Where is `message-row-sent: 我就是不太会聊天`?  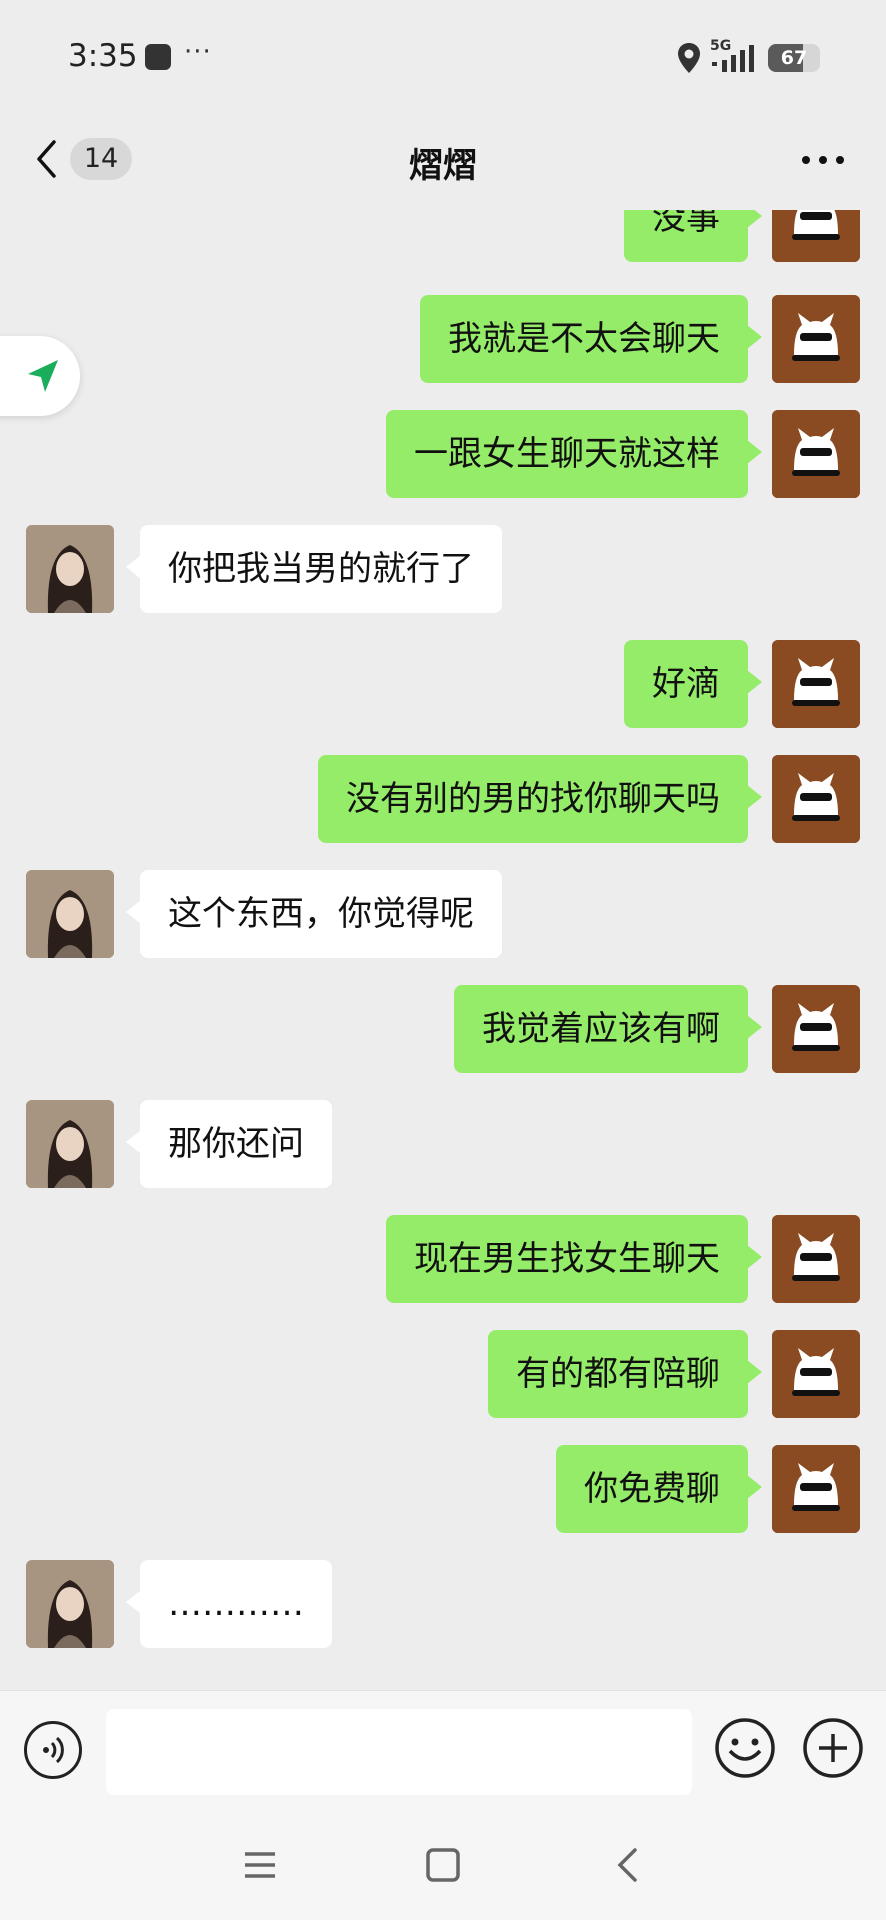 message-row-sent: 我就是不太会聊天 is located at coordinates (443, 339).